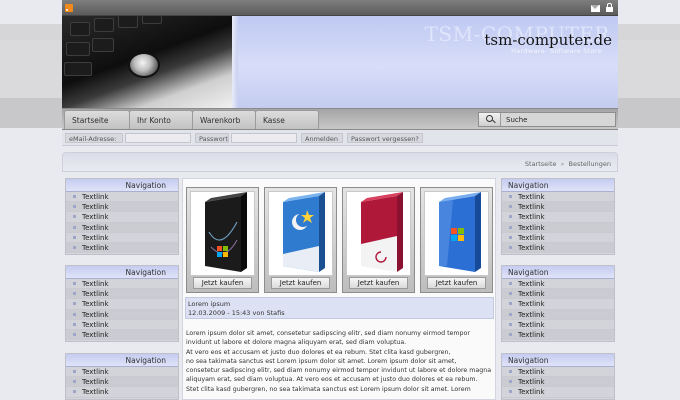 The height and width of the screenshot is (400, 680). I want to click on breadcrumb-current: Bestellungen, so click(590, 164).